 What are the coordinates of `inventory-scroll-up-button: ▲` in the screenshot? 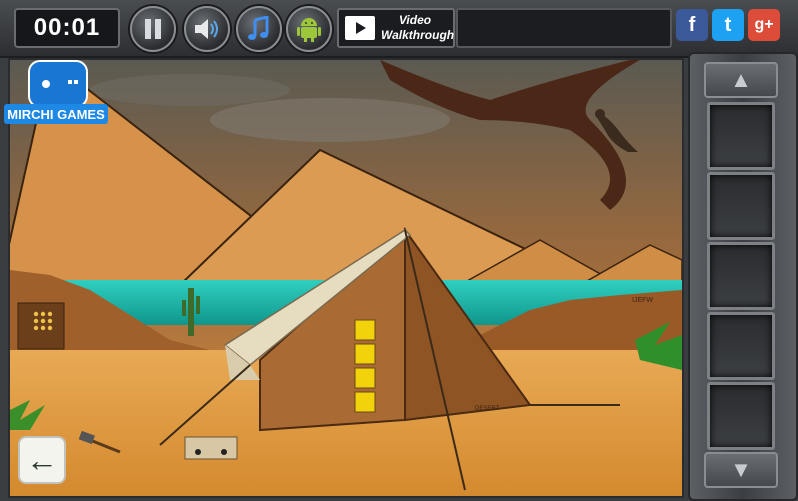 It's located at (741, 80).